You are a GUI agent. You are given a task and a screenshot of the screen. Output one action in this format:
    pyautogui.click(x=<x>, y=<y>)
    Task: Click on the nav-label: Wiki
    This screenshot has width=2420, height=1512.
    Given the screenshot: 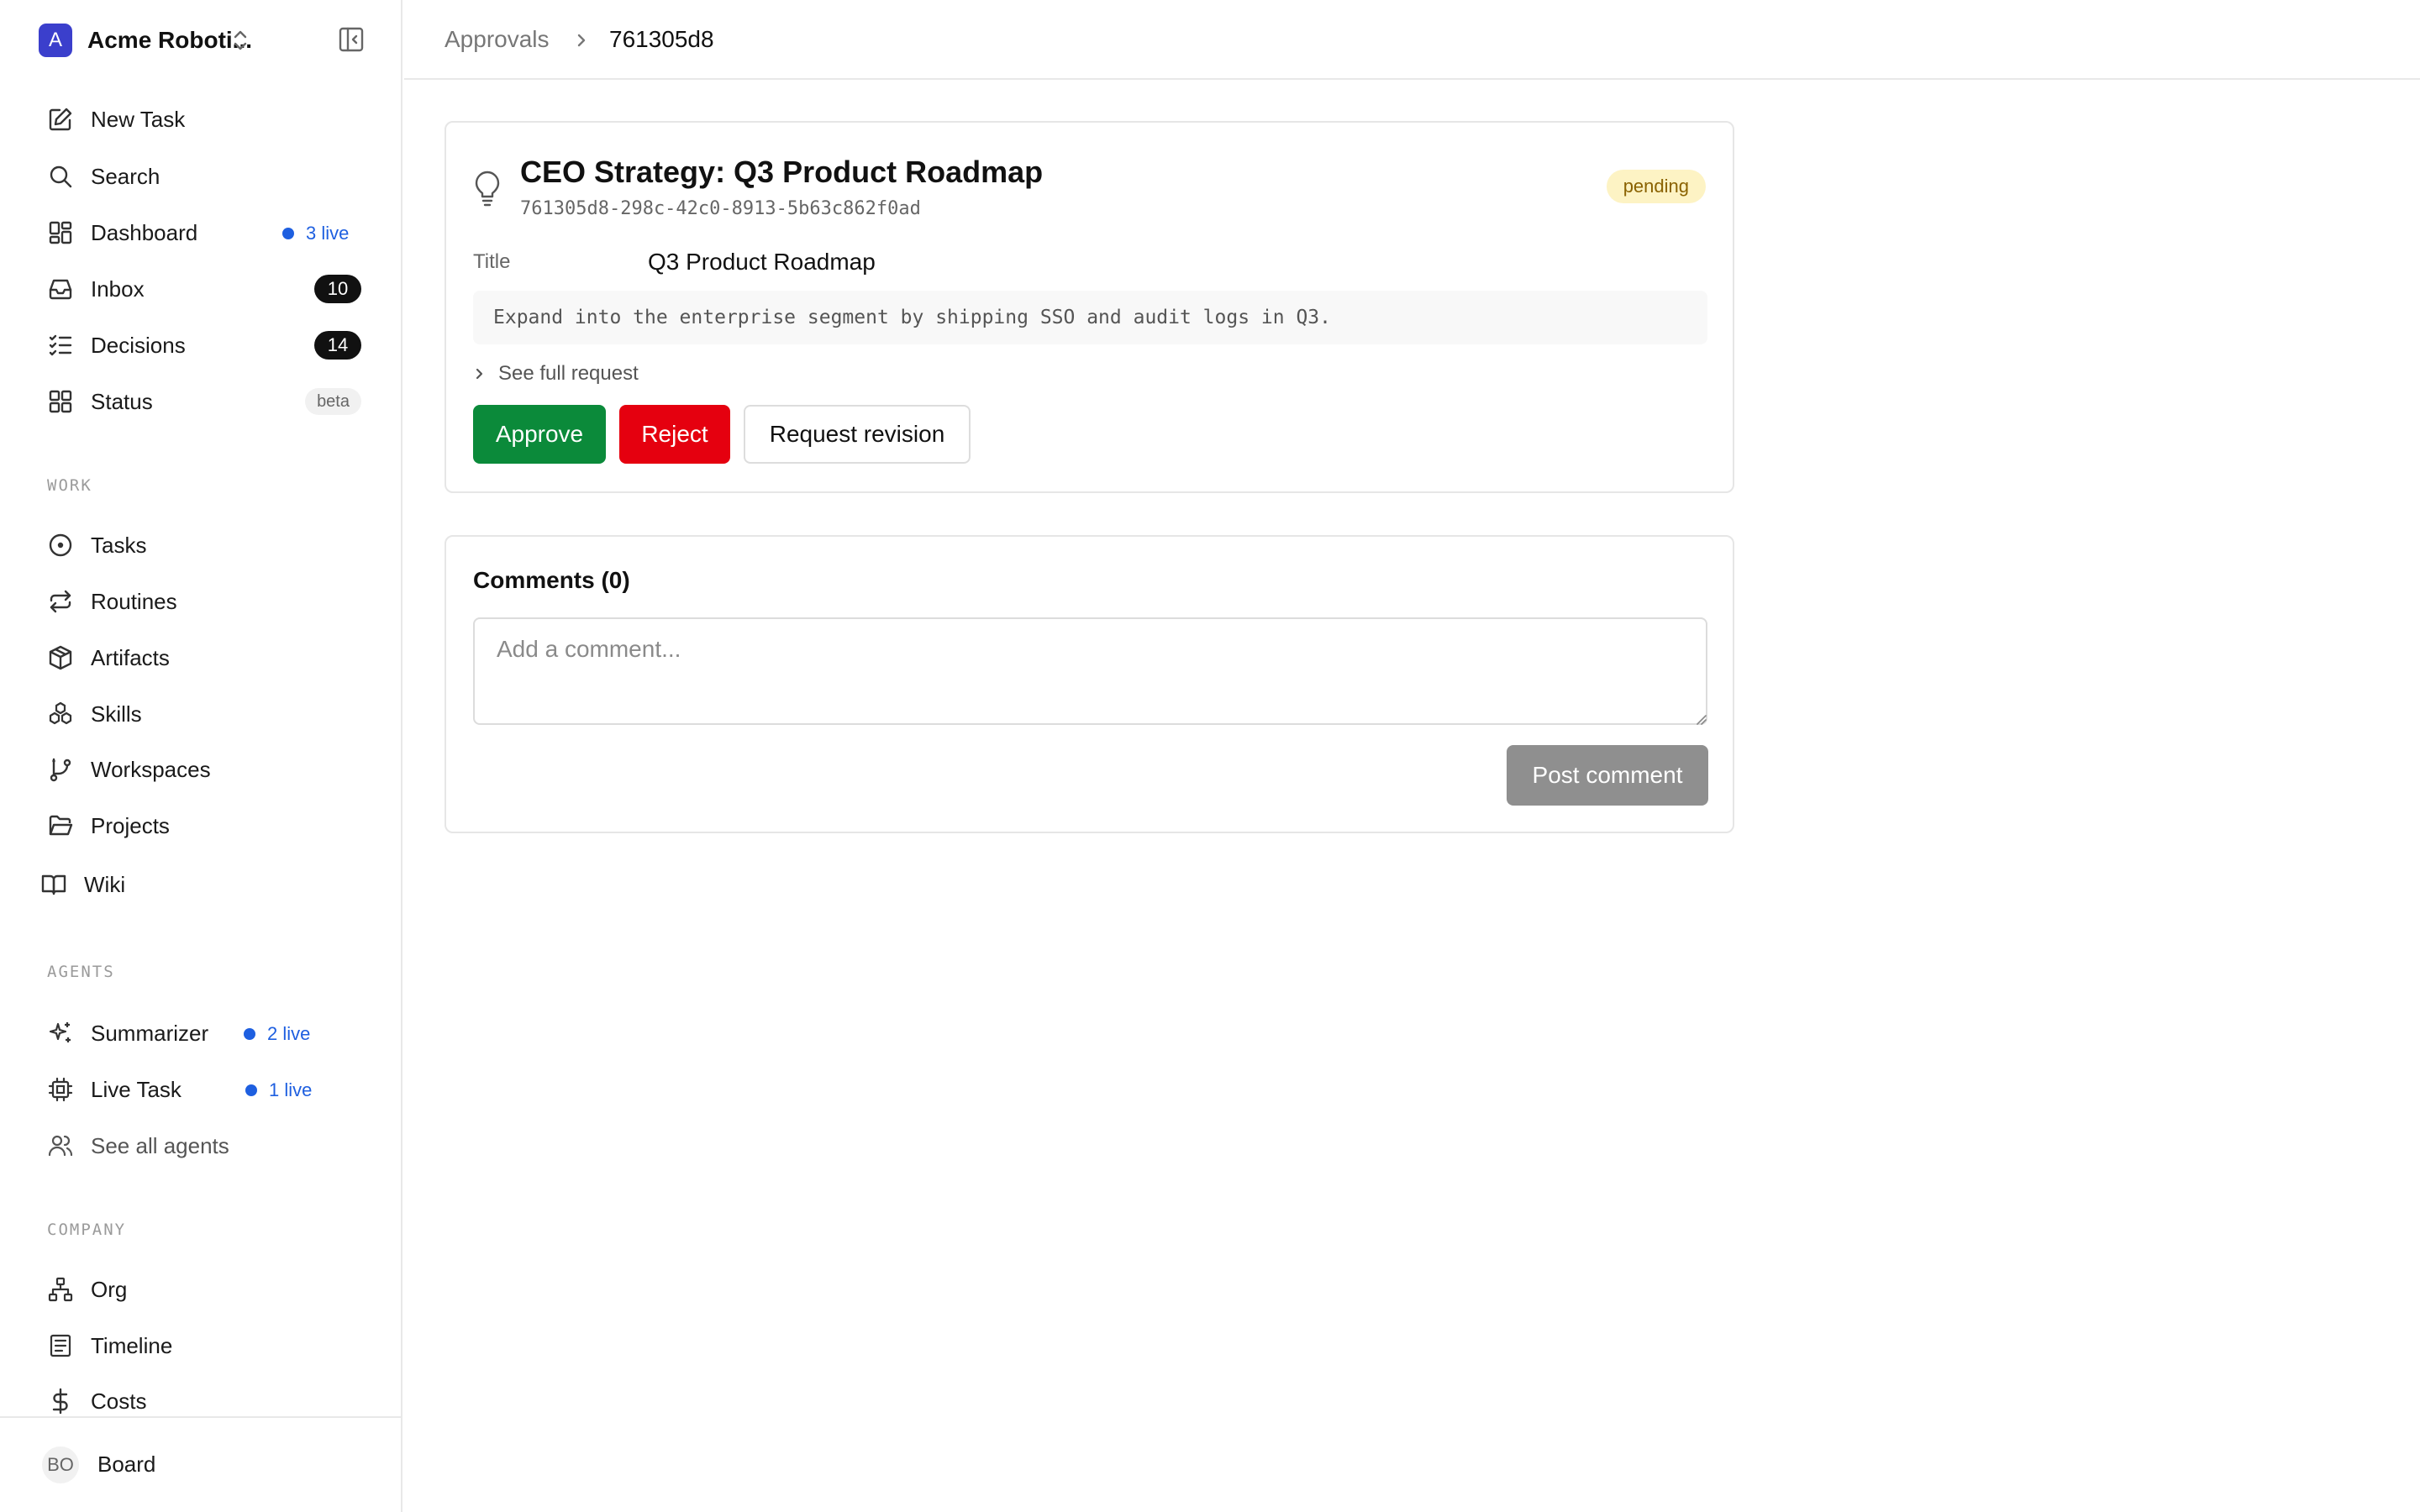 What is the action you would take?
    pyautogui.click(x=105, y=884)
    